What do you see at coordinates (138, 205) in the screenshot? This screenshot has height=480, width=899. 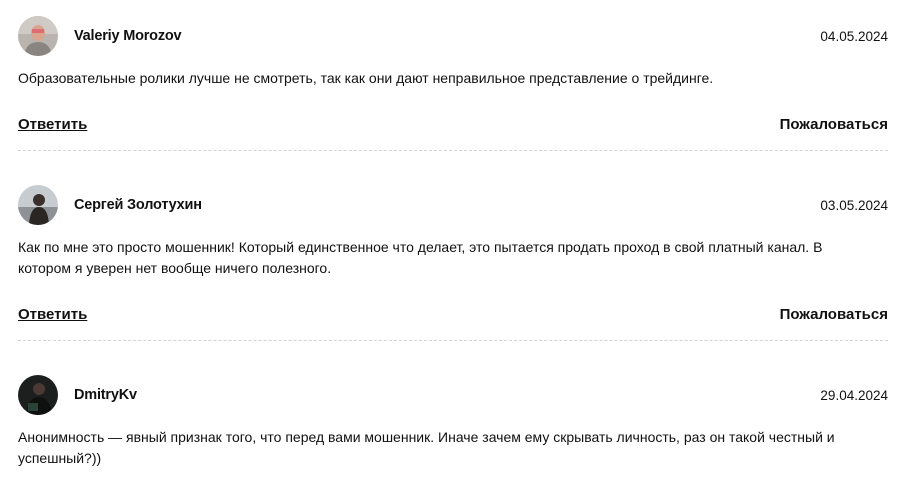 I see `comment-author: Сергей Золотухин` at bounding box center [138, 205].